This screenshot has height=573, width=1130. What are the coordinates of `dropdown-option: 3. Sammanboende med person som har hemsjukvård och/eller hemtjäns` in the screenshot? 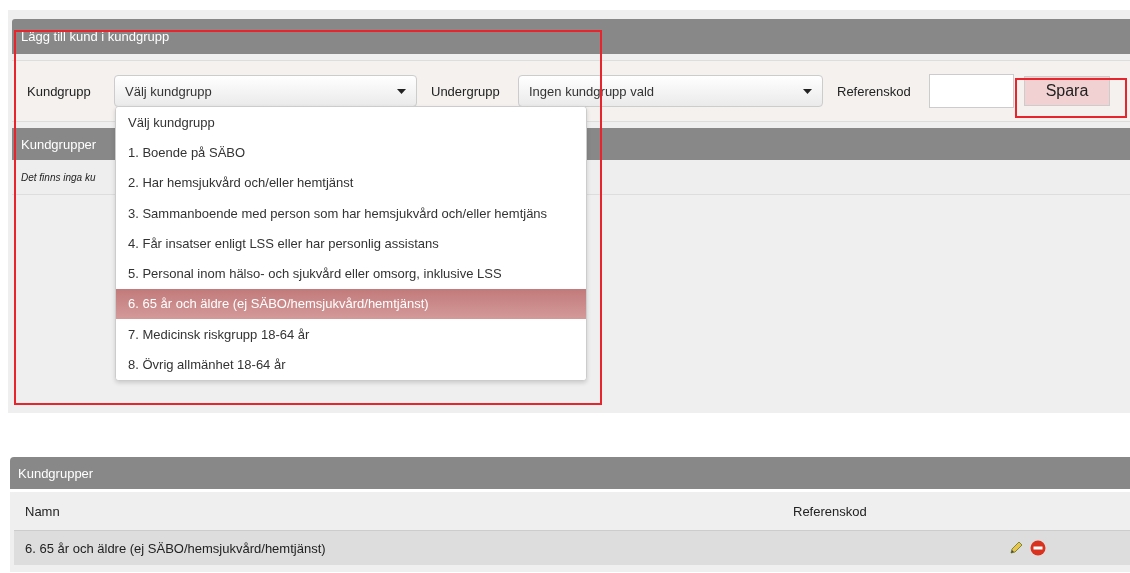 It's located at (351, 213).